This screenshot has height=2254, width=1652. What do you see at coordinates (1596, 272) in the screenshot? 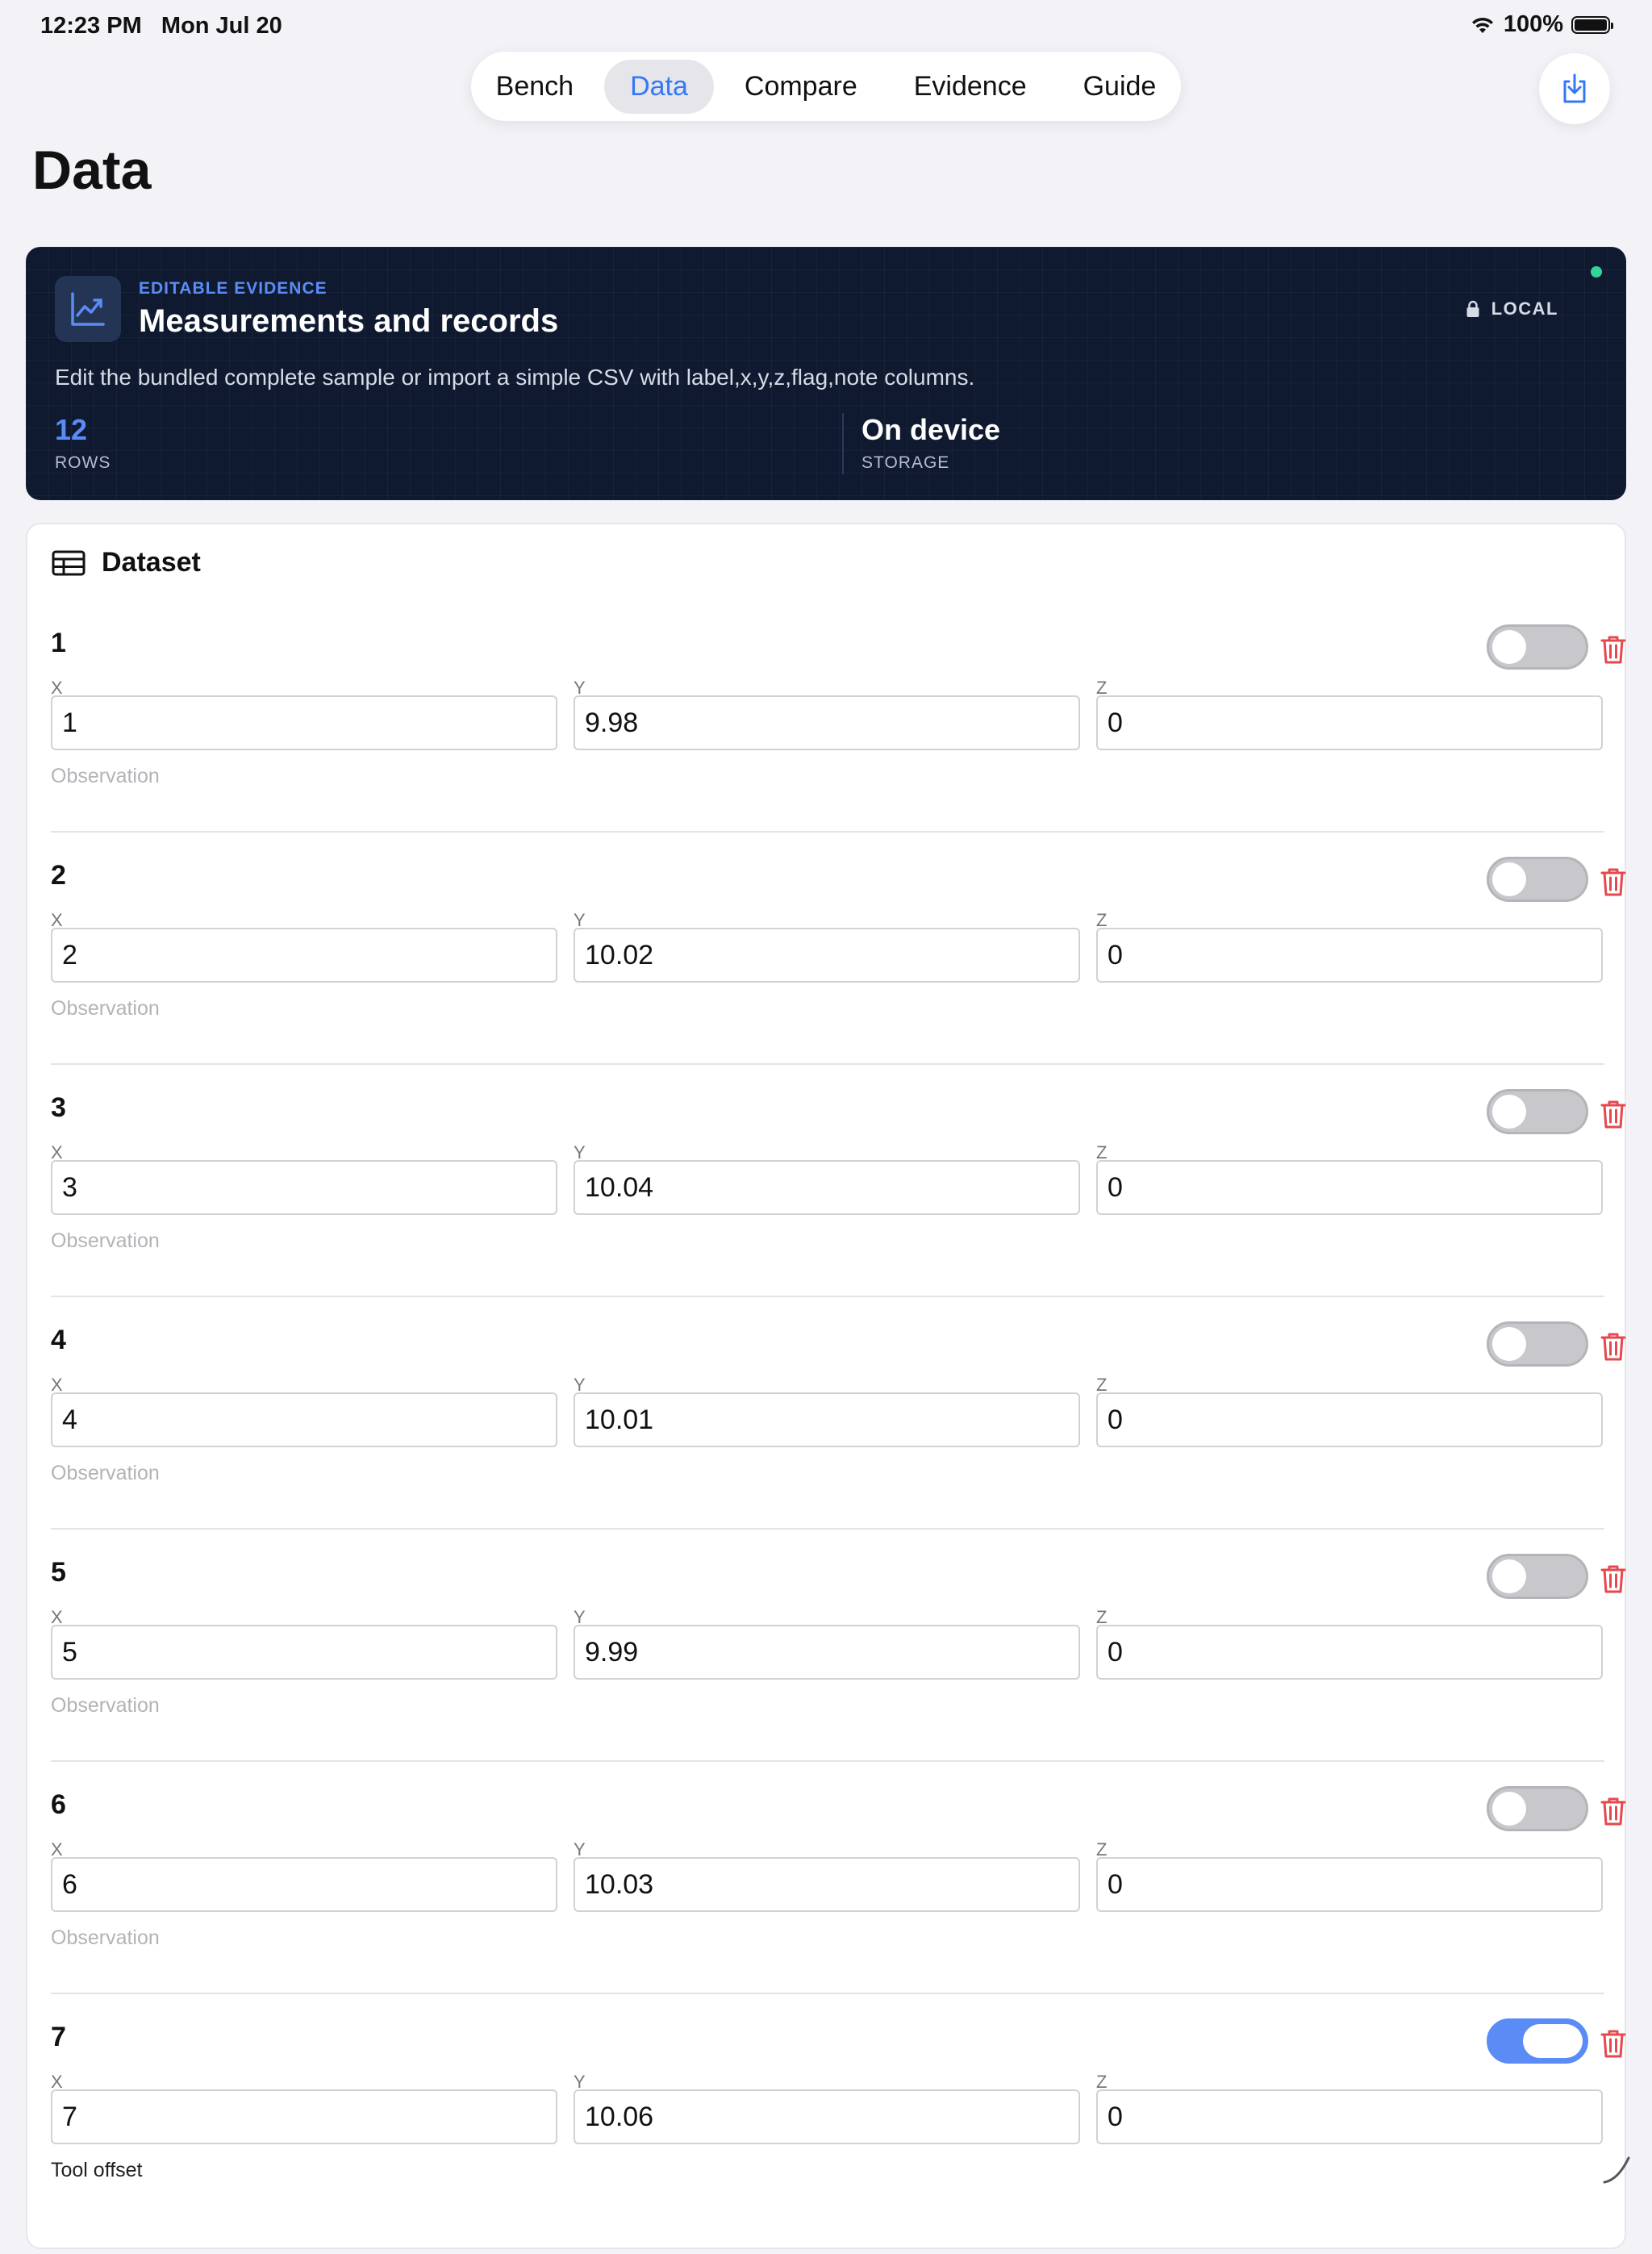
I see `live-status-dot` at bounding box center [1596, 272].